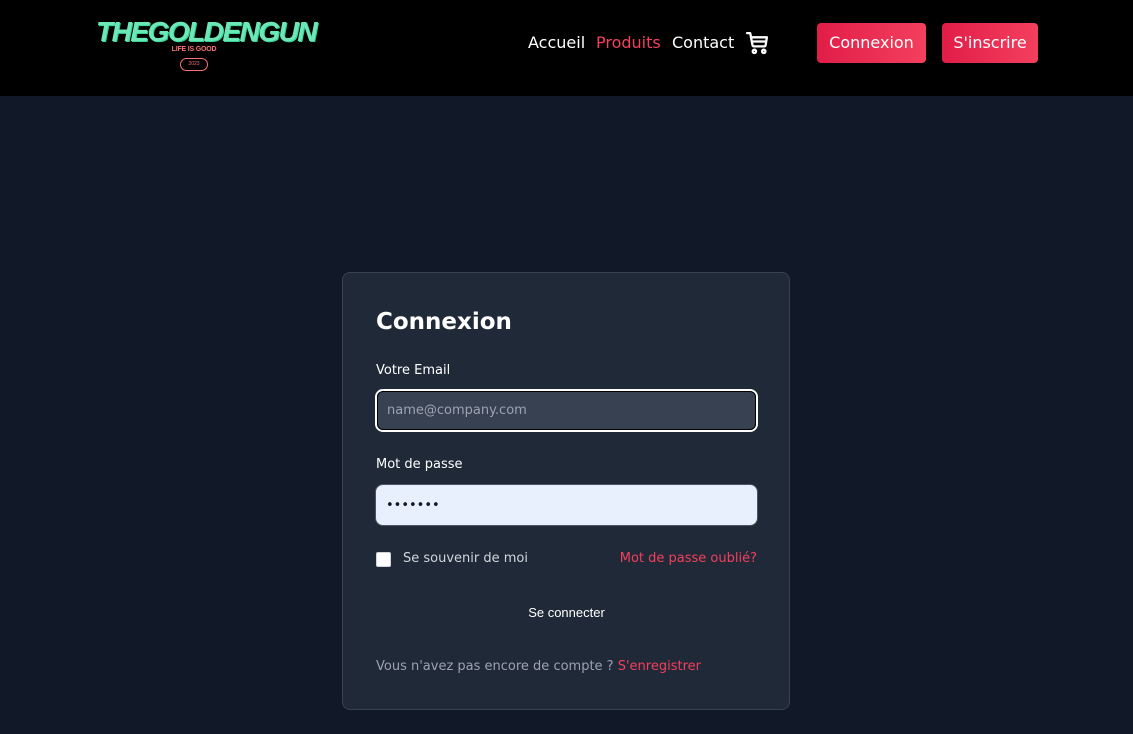 The width and height of the screenshot is (1133, 734). I want to click on remember-me-checkbox, so click(383, 559).